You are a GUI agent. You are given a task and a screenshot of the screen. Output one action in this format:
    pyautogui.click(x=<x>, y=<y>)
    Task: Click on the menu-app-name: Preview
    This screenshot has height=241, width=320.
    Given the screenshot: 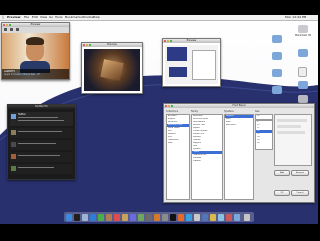 What is the action you would take?
    pyautogui.click(x=14, y=17)
    